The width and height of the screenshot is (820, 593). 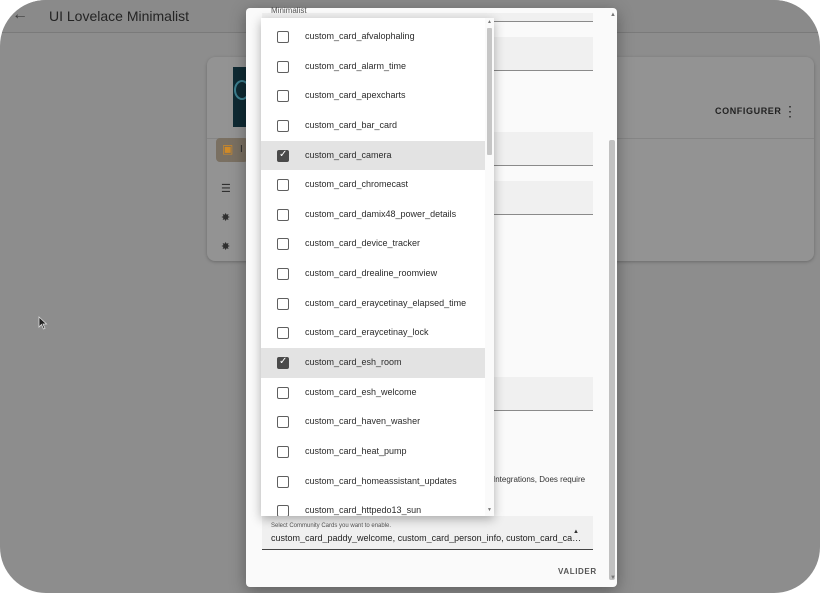 I want to click on list-item: ✓ custom_card_heat_pump, so click(x=373, y=452).